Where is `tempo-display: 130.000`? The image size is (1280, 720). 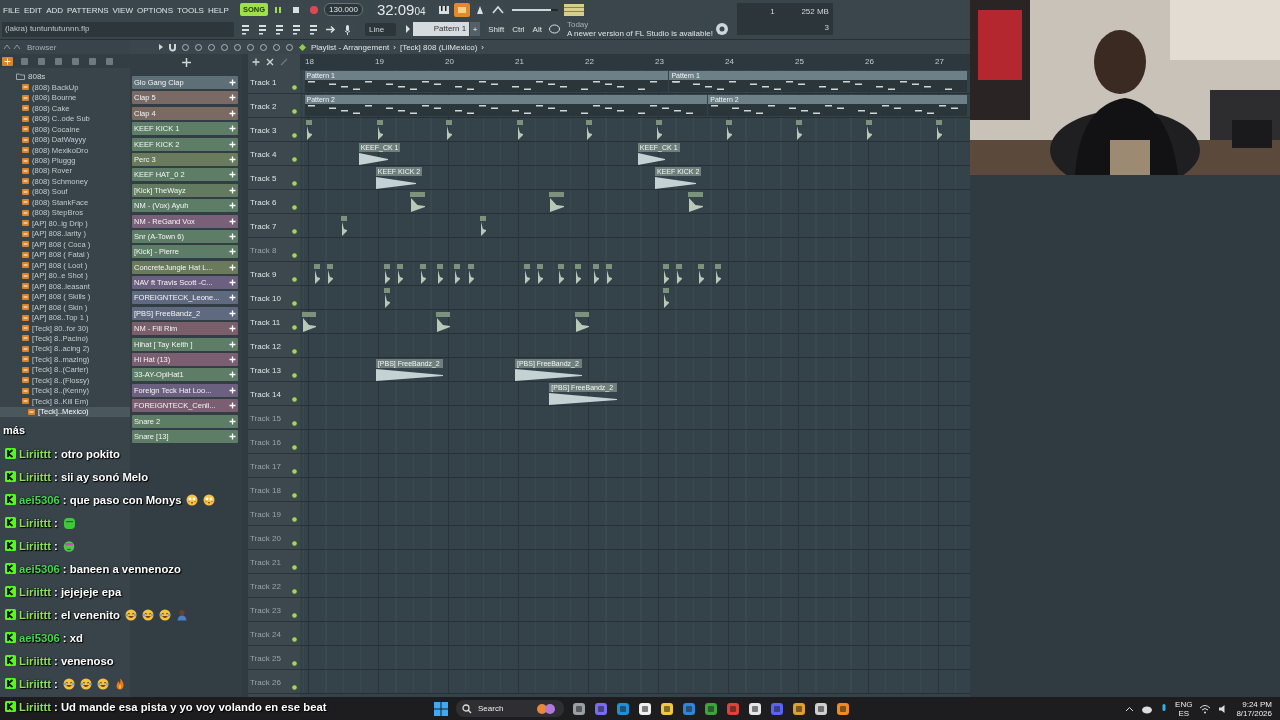
tempo-display: 130.000 is located at coordinates (343, 10).